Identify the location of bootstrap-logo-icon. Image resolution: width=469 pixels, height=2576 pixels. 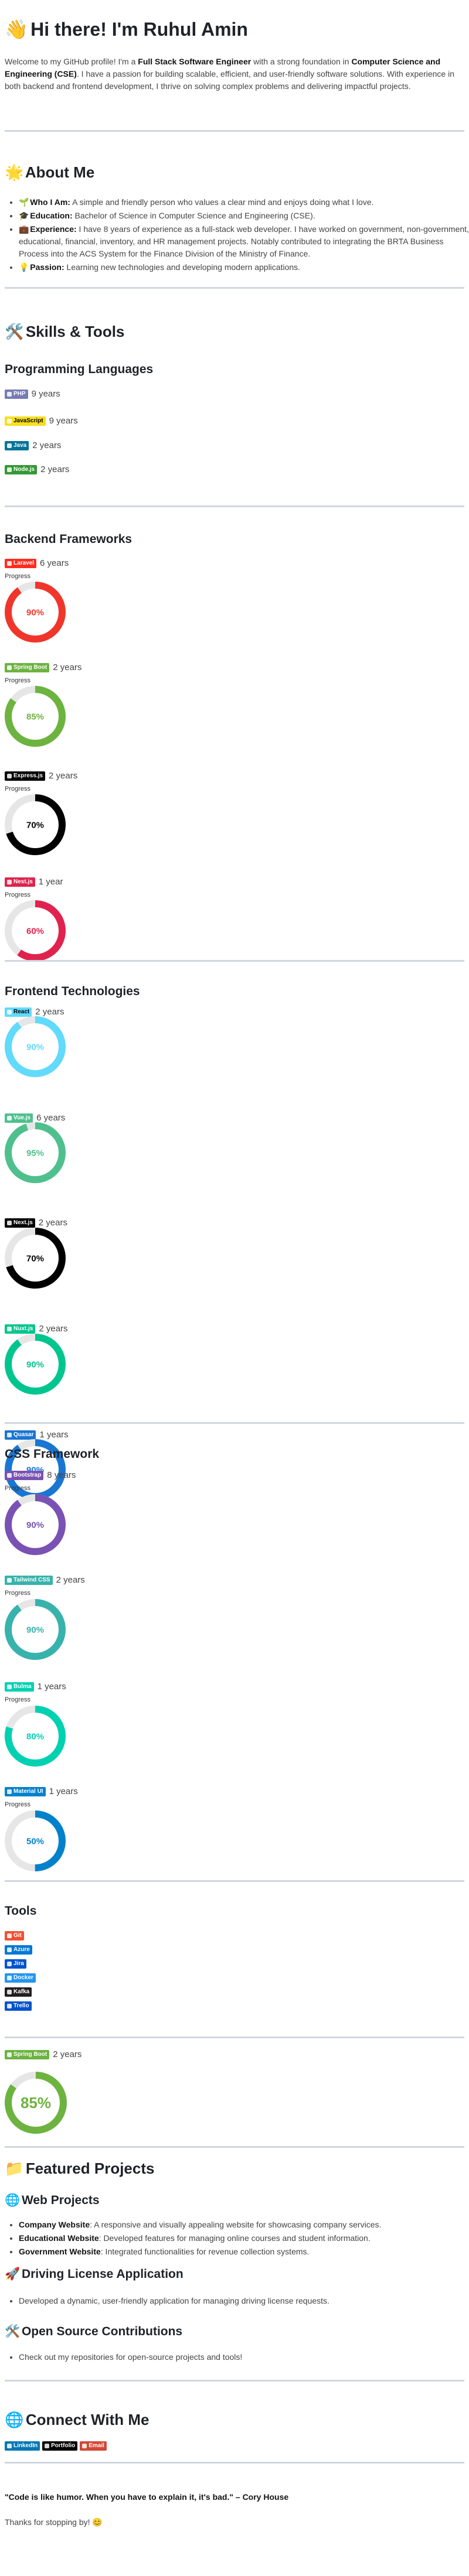
(9, 1475).